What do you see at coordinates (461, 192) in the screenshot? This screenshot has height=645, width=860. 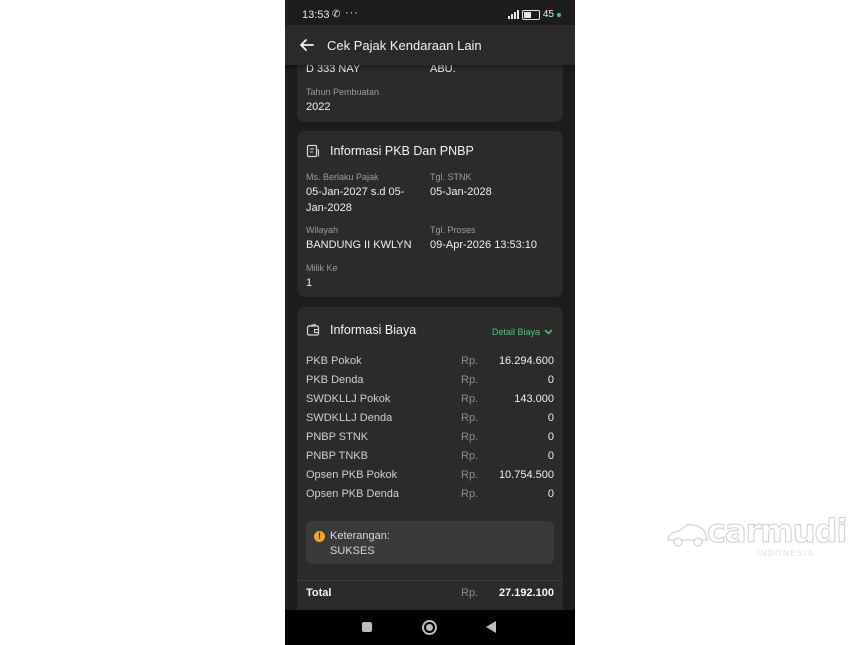 I see `stnk-date-value: 05-Jan-2028` at bounding box center [461, 192].